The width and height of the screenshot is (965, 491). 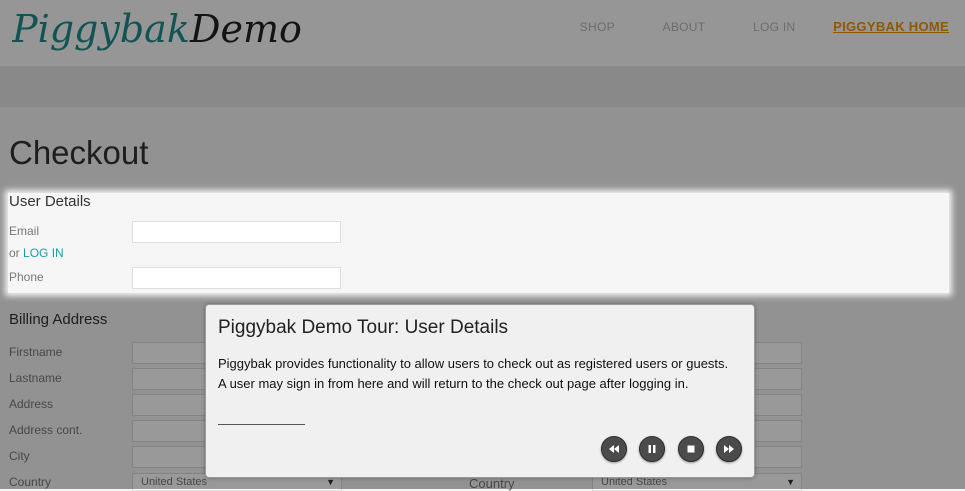 What do you see at coordinates (667, 451) in the screenshot?
I see `tour-controls` at bounding box center [667, 451].